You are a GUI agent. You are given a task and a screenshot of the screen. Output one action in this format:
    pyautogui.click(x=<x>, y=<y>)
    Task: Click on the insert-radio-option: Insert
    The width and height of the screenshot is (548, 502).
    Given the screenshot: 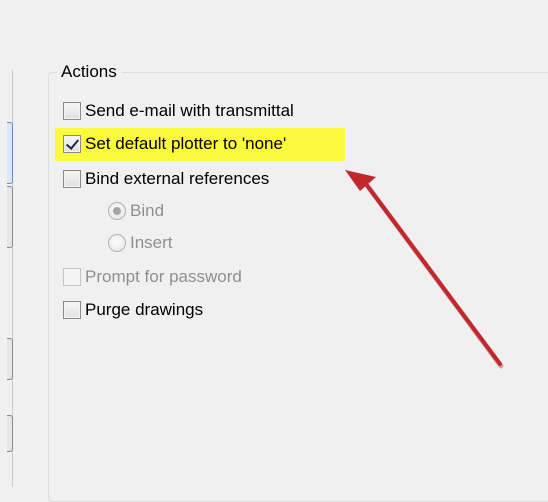 What is the action you would take?
    pyautogui.click(x=140, y=243)
    